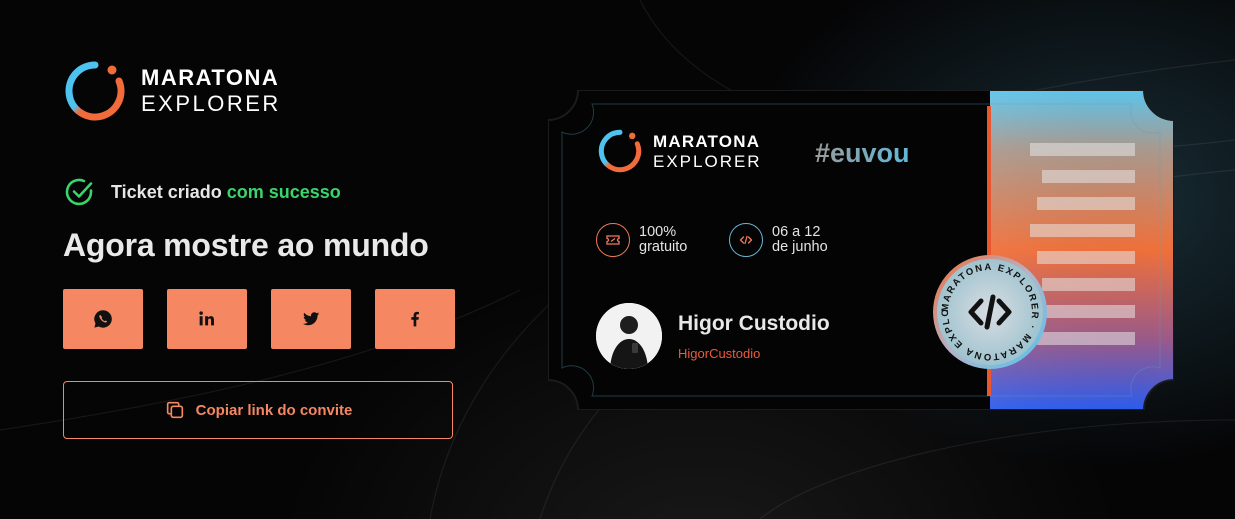 Image resolution: width=1235 pixels, height=519 pixels. Describe the element at coordinates (613, 240) in the screenshot. I see `ticket-icon` at that location.